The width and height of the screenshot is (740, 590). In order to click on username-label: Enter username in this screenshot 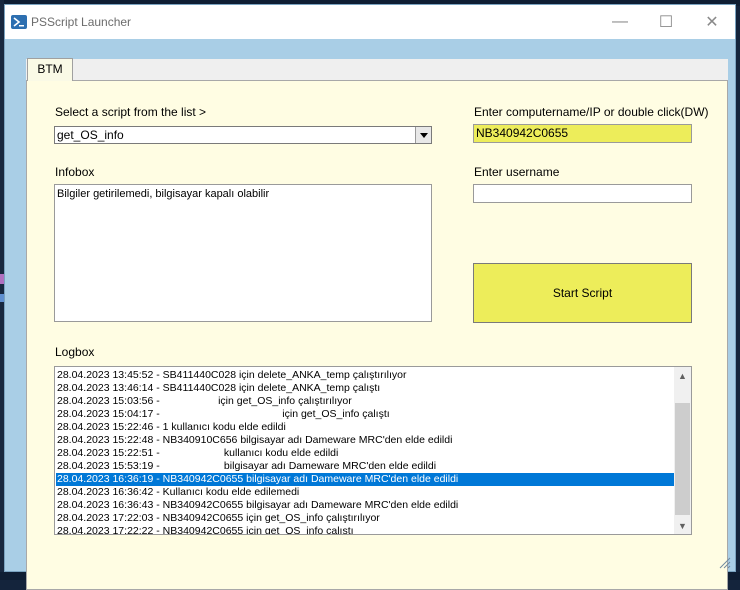, I will do `click(517, 172)`.